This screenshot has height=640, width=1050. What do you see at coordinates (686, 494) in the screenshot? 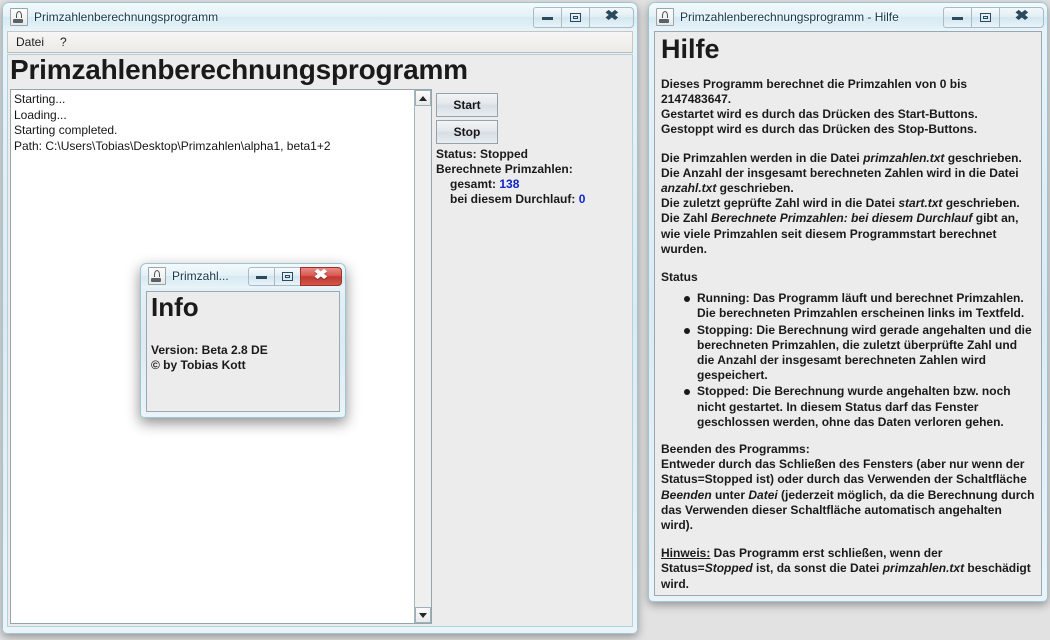
I see `help-emphasis-beenden: Beenden` at bounding box center [686, 494].